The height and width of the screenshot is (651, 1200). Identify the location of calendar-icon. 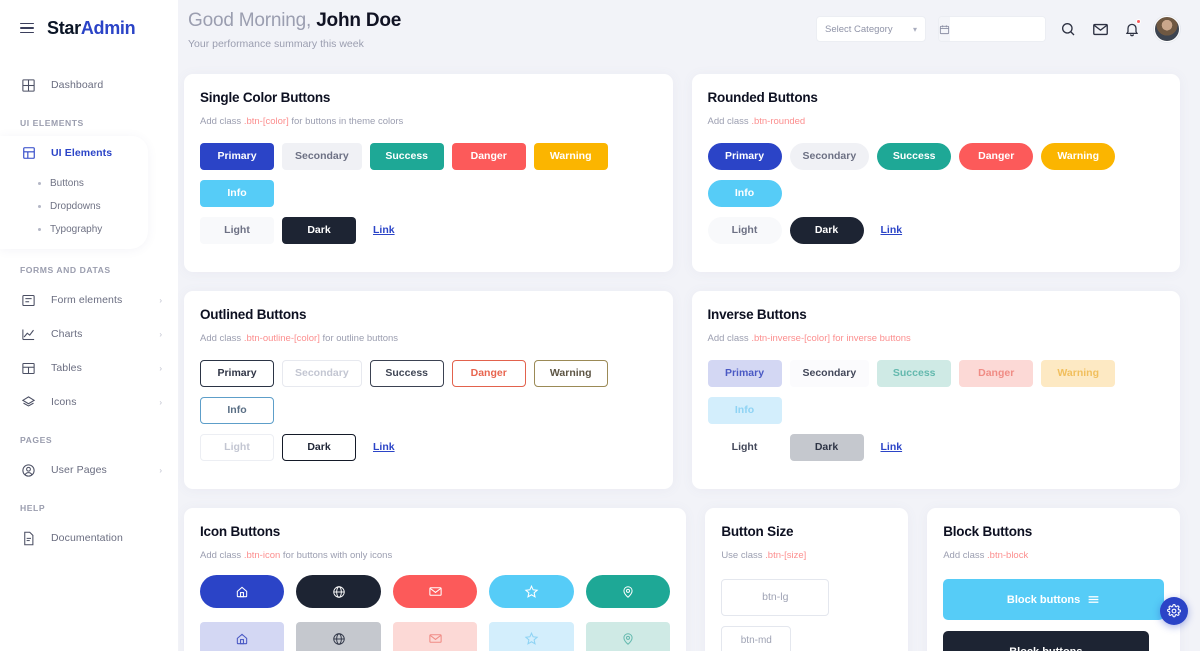
(944, 29).